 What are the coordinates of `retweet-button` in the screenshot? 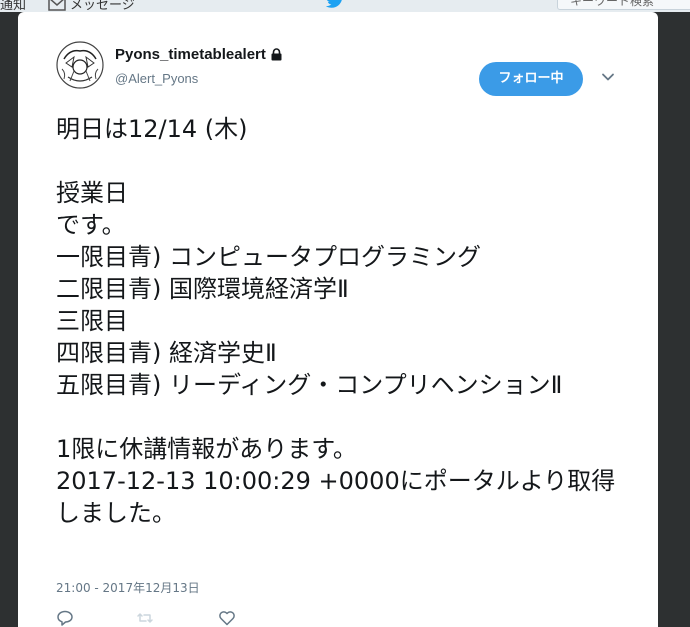 It's located at (146, 618).